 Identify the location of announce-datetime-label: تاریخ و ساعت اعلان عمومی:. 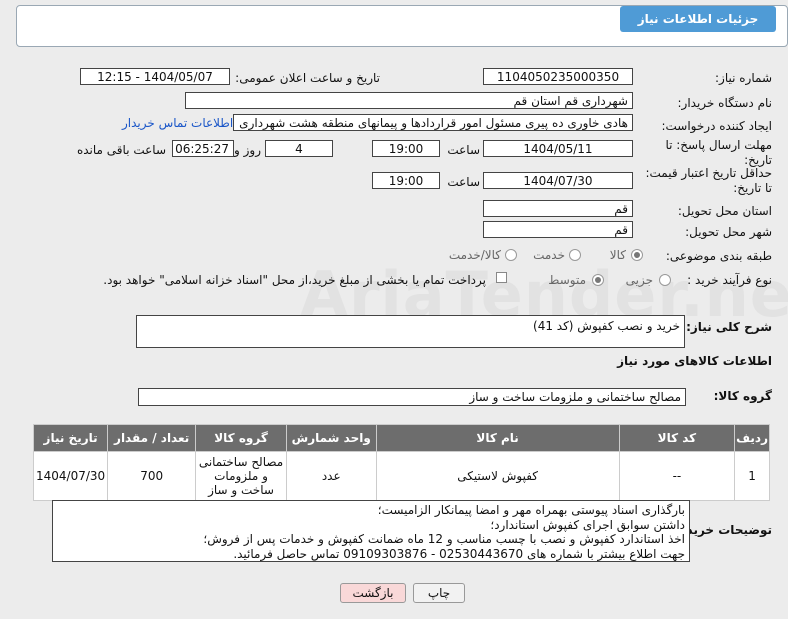
(307, 78).